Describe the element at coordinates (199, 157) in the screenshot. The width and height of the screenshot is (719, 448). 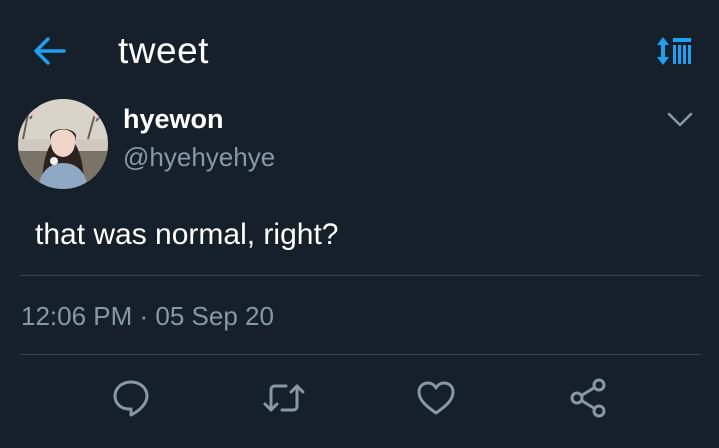
I see `author-handle: @hyehyehye` at that location.